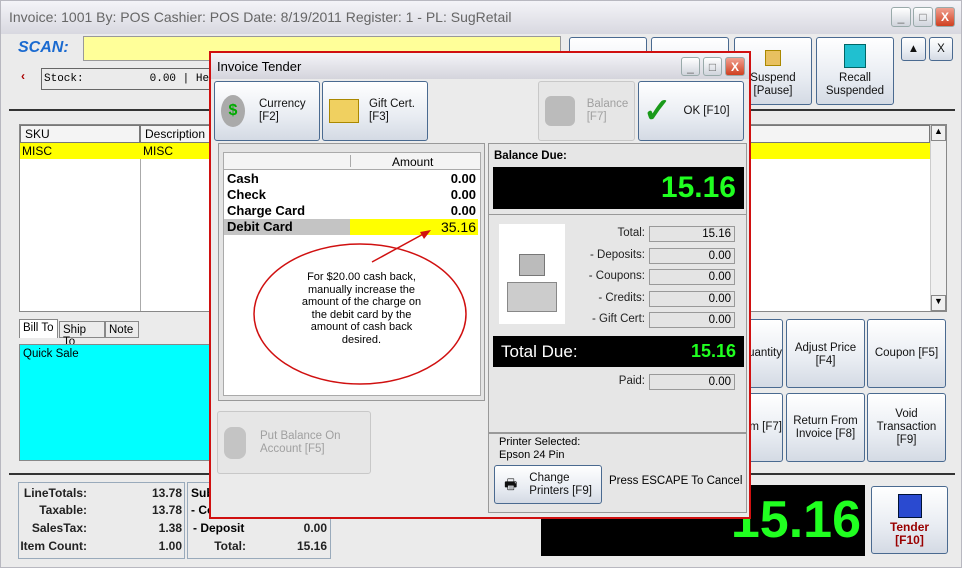  Describe the element at coordinates (906, 427) in the screenshot. I see `void-transaction-button: Void Transaction [F9]` at that location.